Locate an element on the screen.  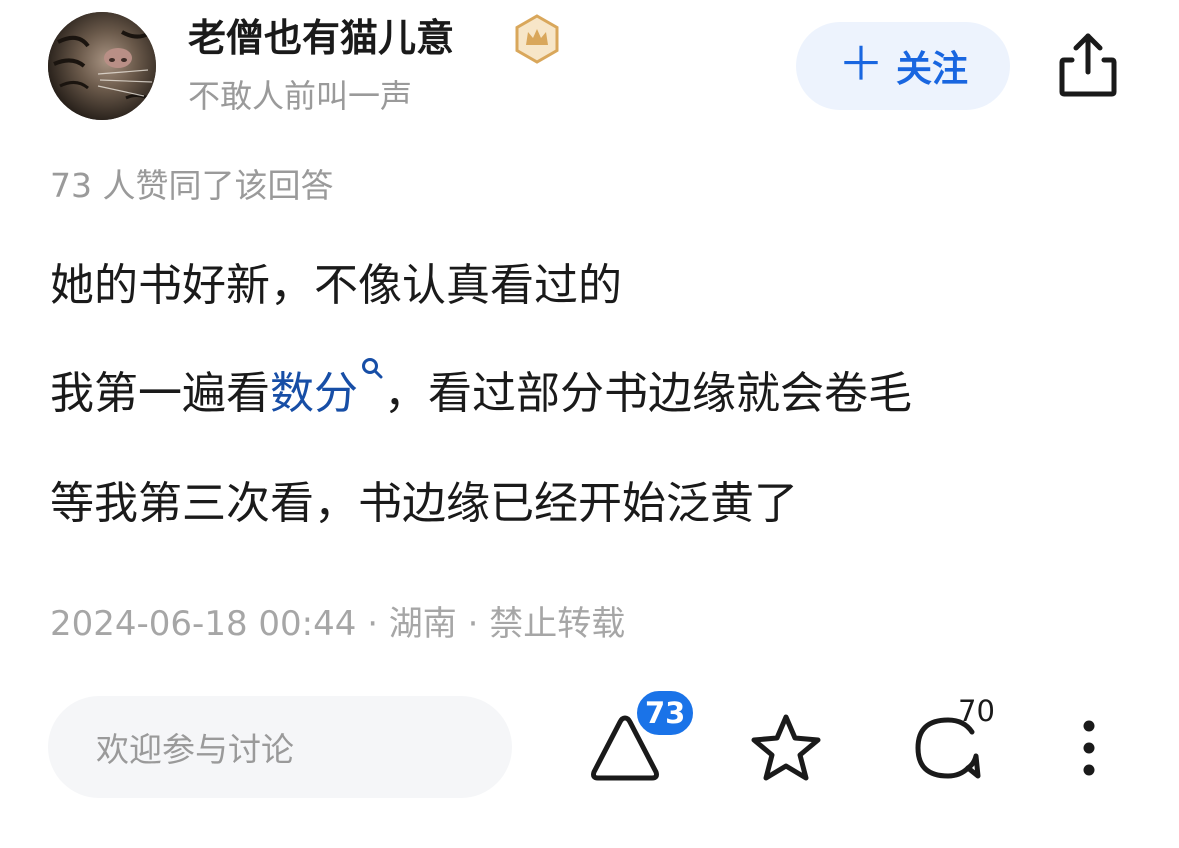
keyword-text: 数分 is located at coordinates (314, 393).